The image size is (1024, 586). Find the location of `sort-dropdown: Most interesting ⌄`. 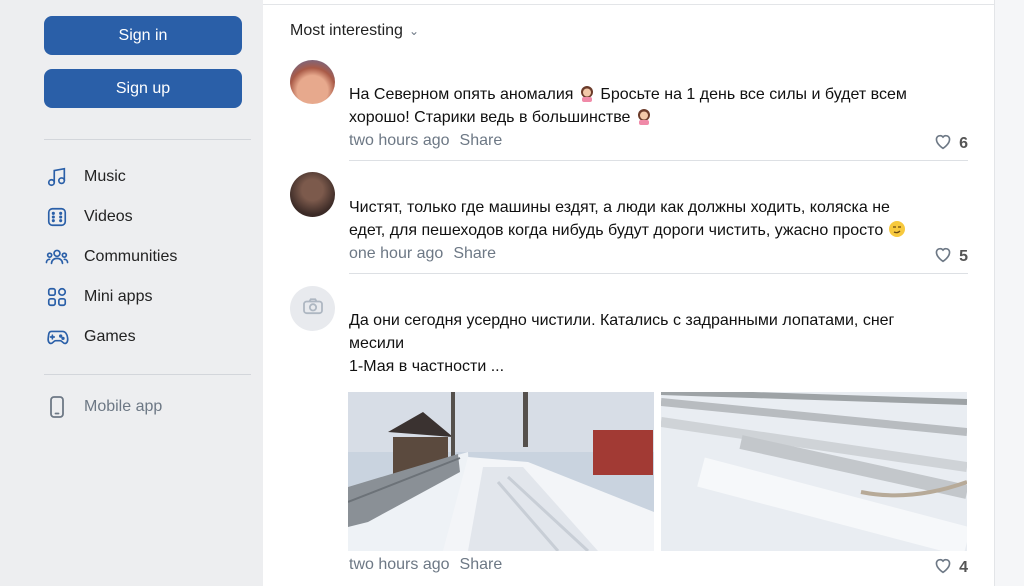

sort-dropdown: Most interesting ⌄ is located at coordinates (354, 31).